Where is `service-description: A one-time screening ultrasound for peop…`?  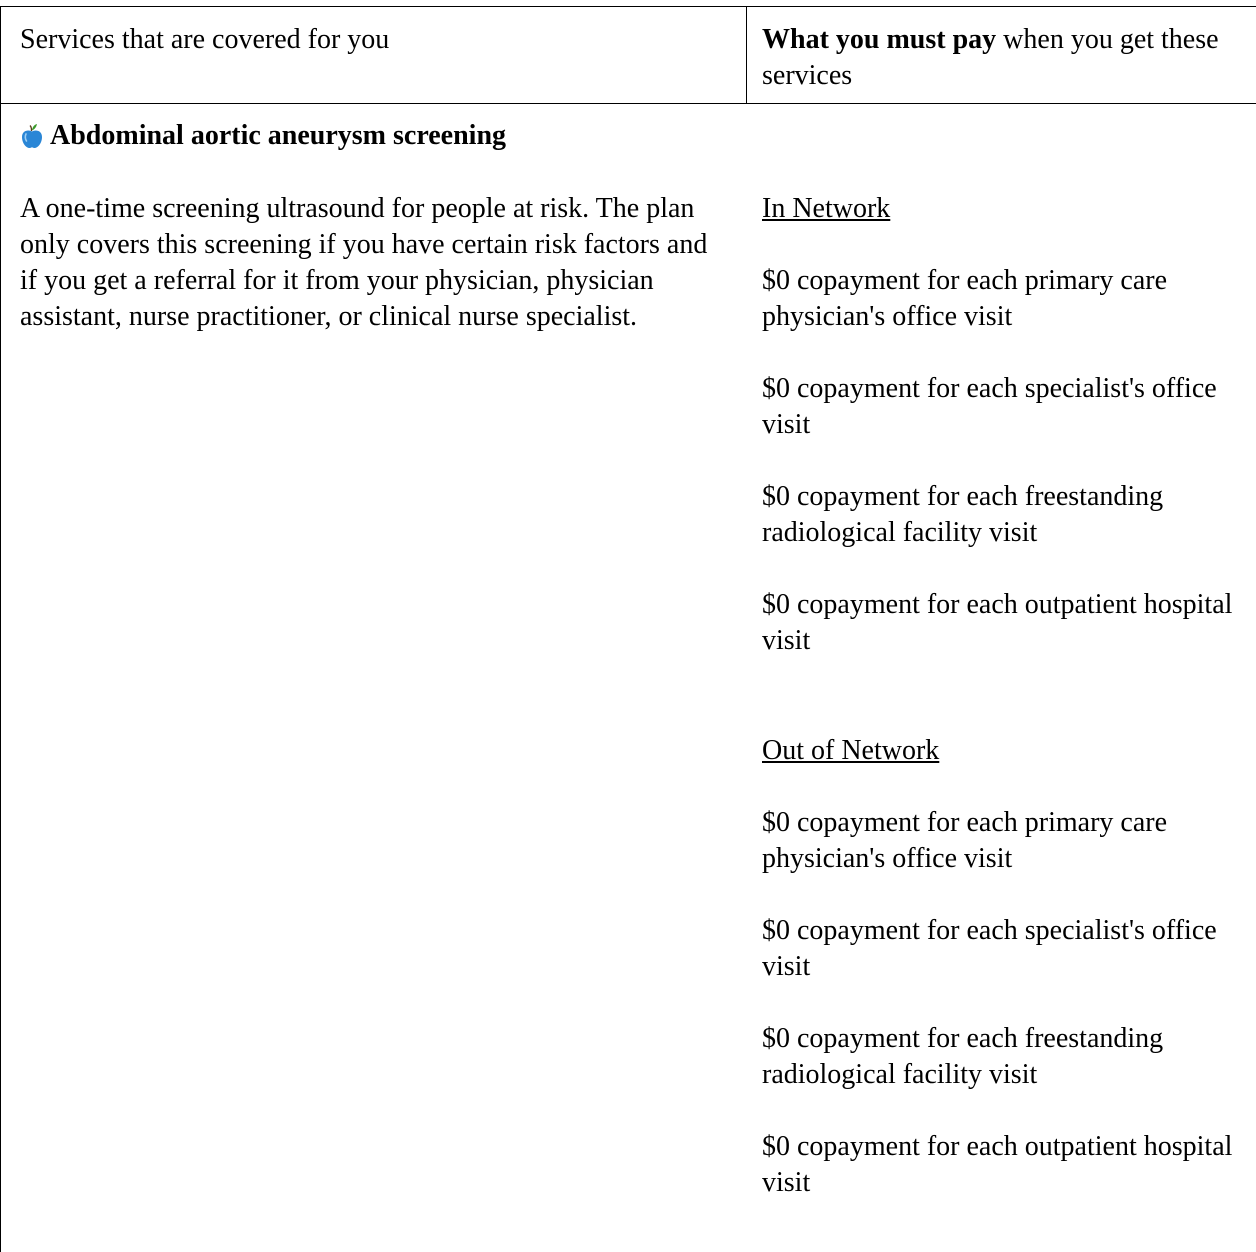 service-description: A one-time screening ultrasound for peop… is located at coordinates (364, 262).